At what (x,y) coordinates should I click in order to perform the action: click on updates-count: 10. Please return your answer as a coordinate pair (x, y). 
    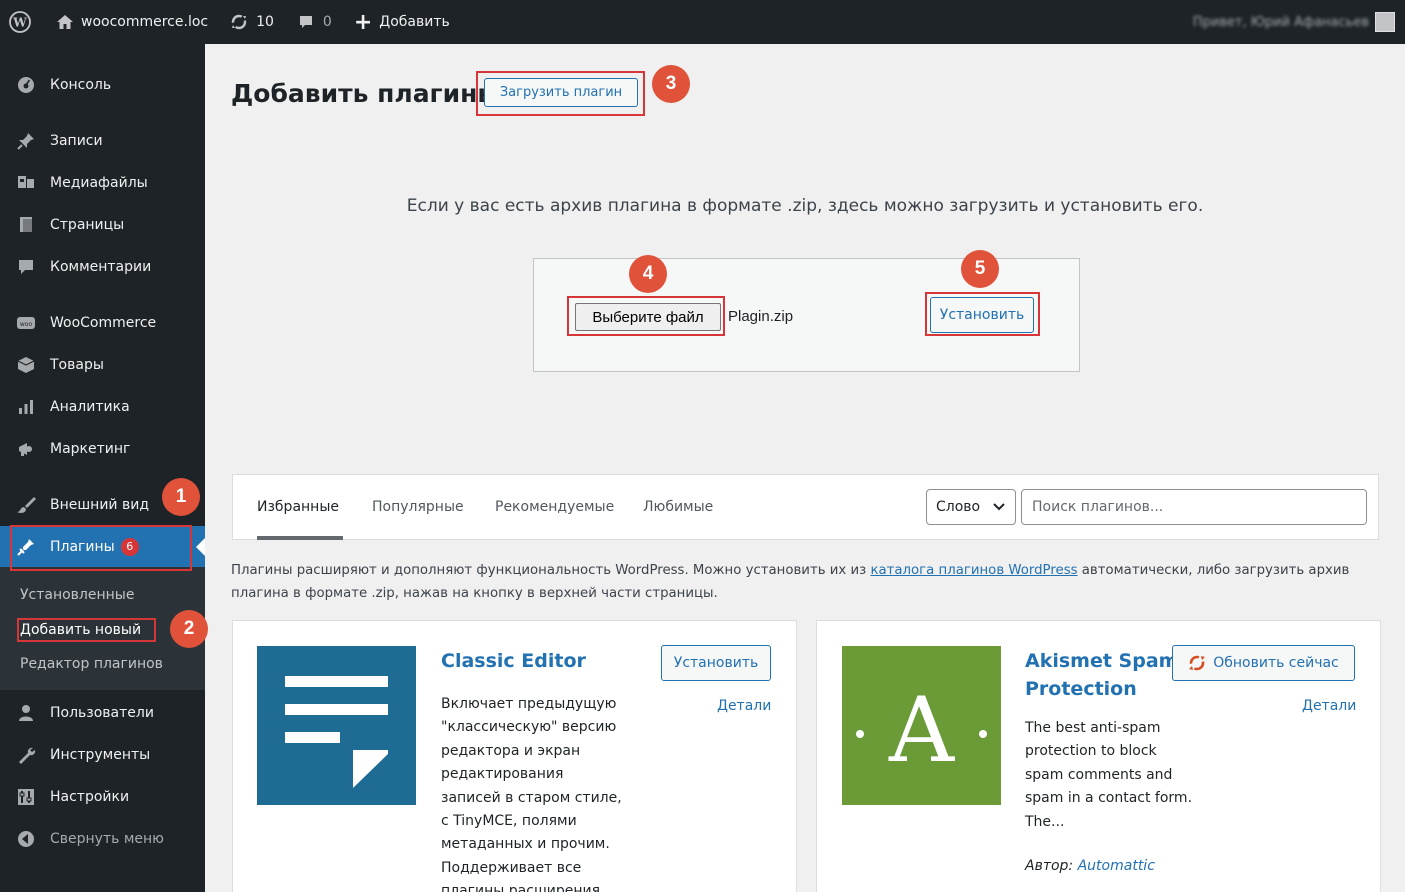
    Looking at the image, I should click on (265, 22).